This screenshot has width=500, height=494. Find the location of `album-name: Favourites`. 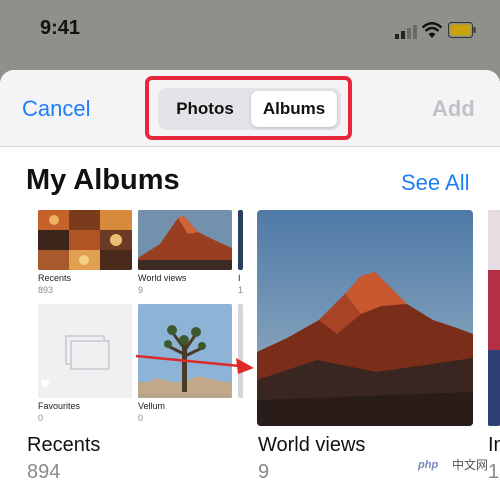

album-name: Favourites is located at coordinates (59, 406).